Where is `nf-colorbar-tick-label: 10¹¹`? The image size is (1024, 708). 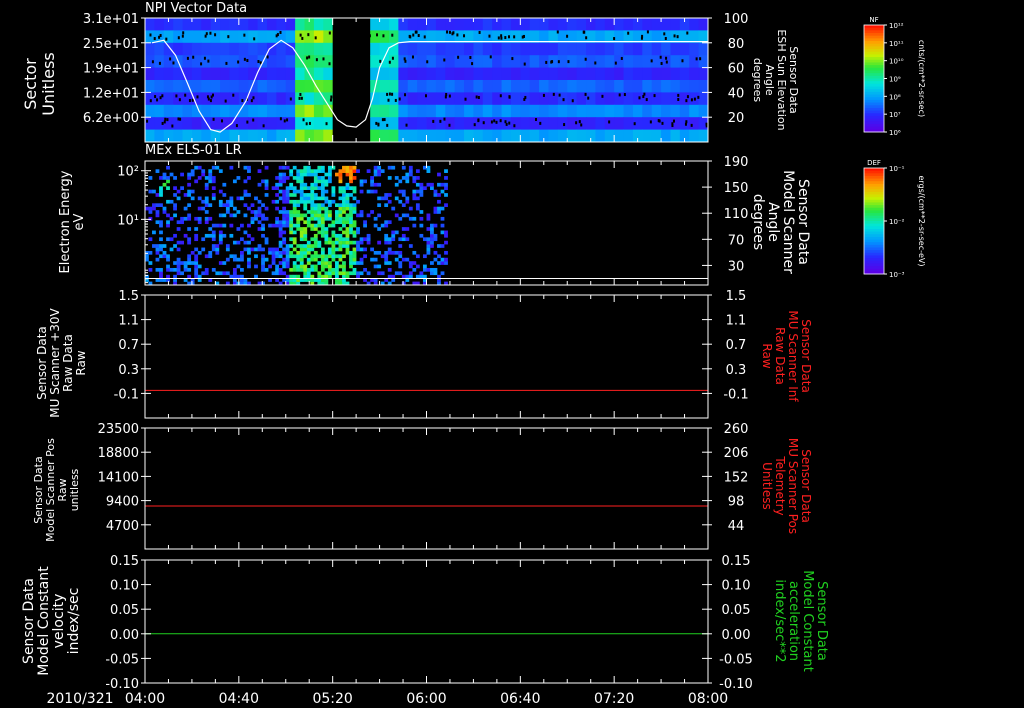
nf-colorbar-tick-label: 10¹¹ is located at coordinates (896, 44).